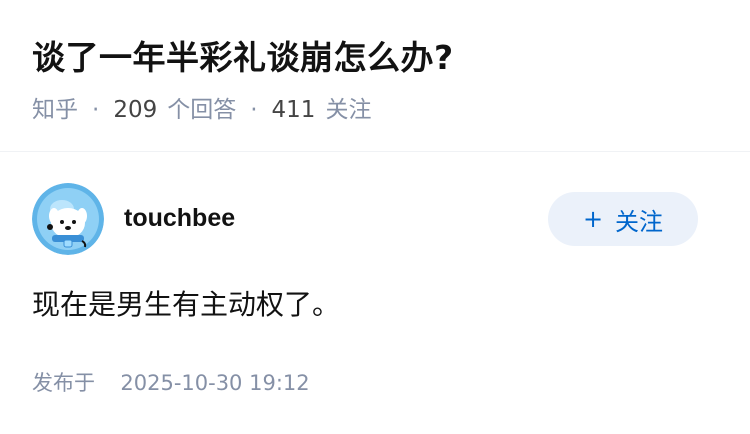  I want to click on followers-label: 关注, so click(348, 110).